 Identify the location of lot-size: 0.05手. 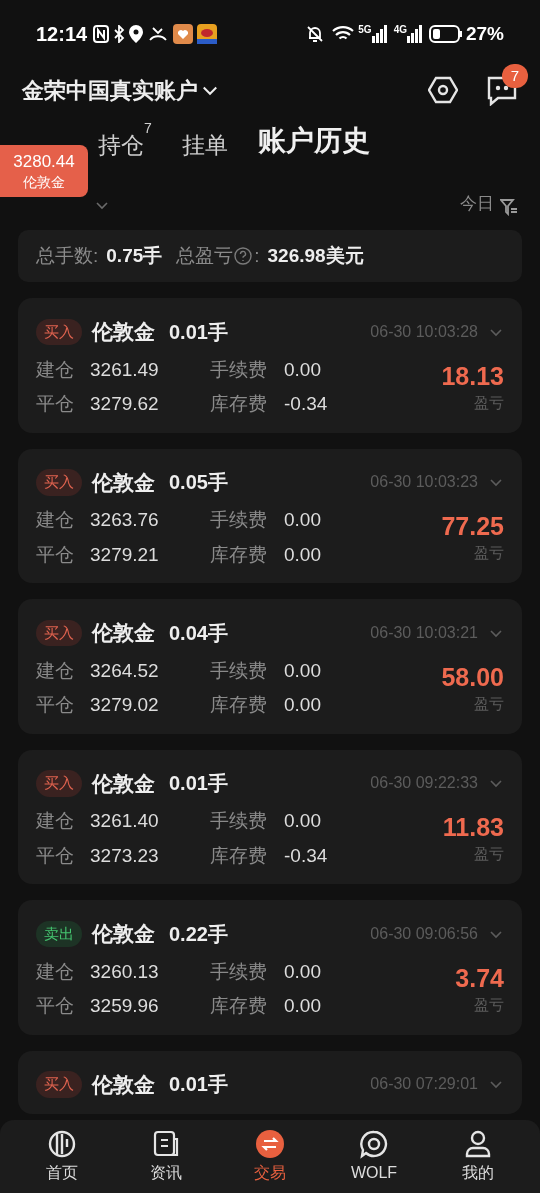
(198, 483).